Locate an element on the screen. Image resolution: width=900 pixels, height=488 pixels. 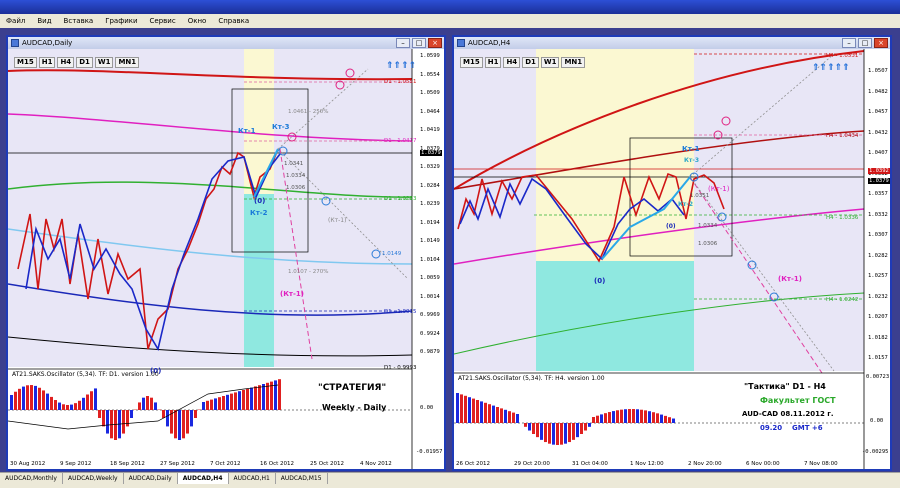
tactic-title: "Тактика" D1 - H4 is located at coordinates (785, 386).